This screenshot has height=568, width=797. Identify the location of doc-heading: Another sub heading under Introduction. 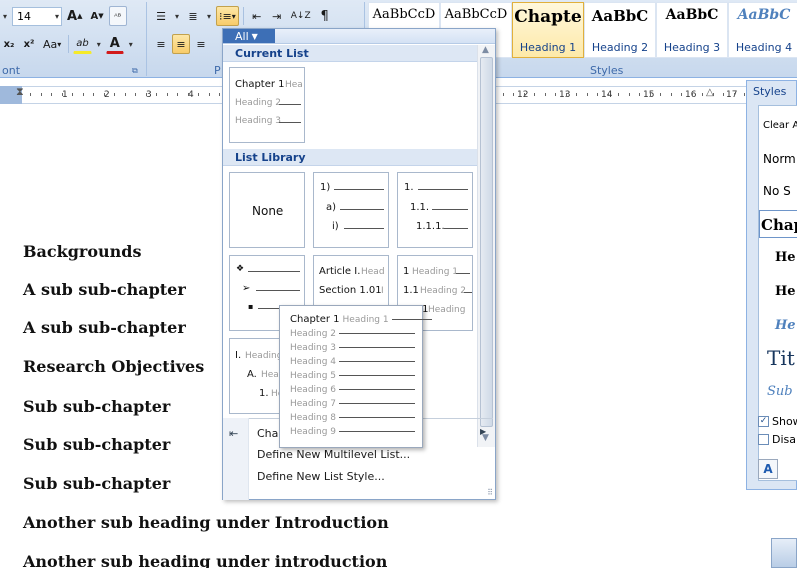
(206, 522).